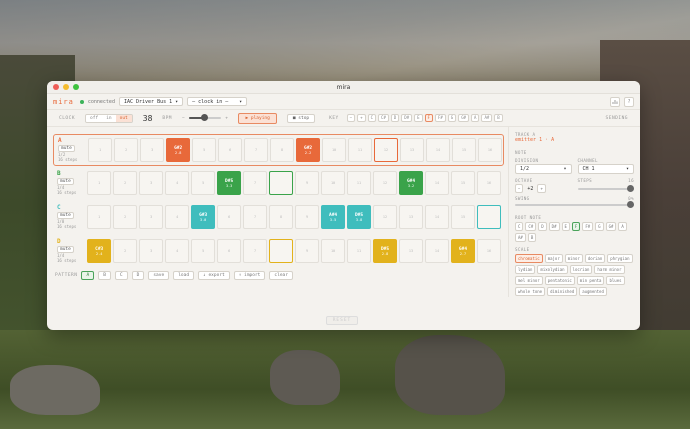 The image size is (690, 429). What do you see at coordinates (217, 101) in the screenshot?
I see `clock-source-select: — clock in — ▾` at bounding box center [217, 101].